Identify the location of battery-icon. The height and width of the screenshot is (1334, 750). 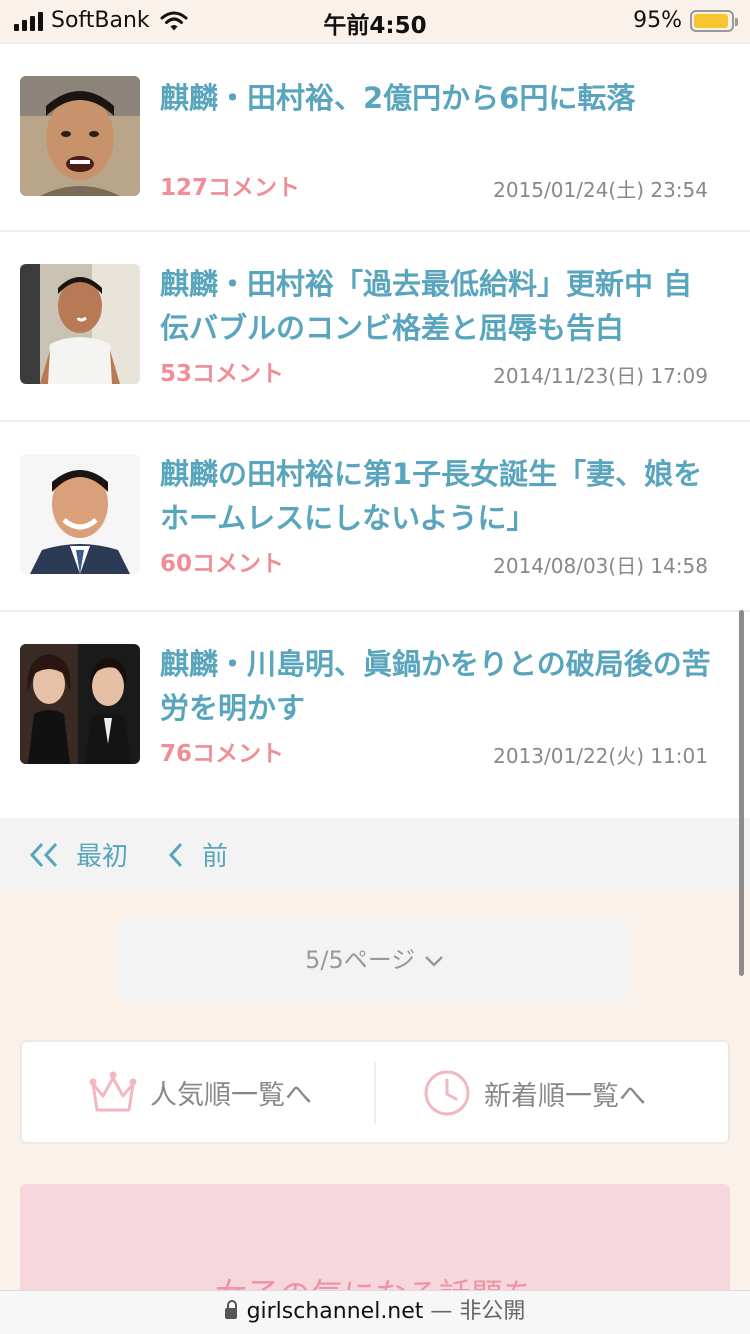
(714, 20).